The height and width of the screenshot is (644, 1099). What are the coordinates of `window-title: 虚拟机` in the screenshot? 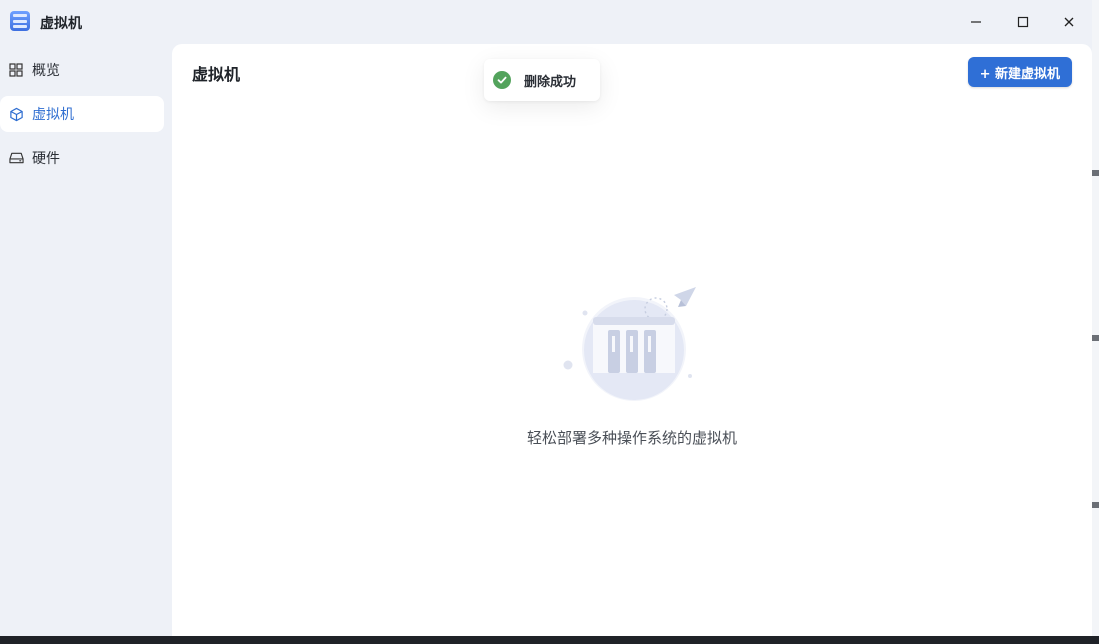 It's located at (61, 24).